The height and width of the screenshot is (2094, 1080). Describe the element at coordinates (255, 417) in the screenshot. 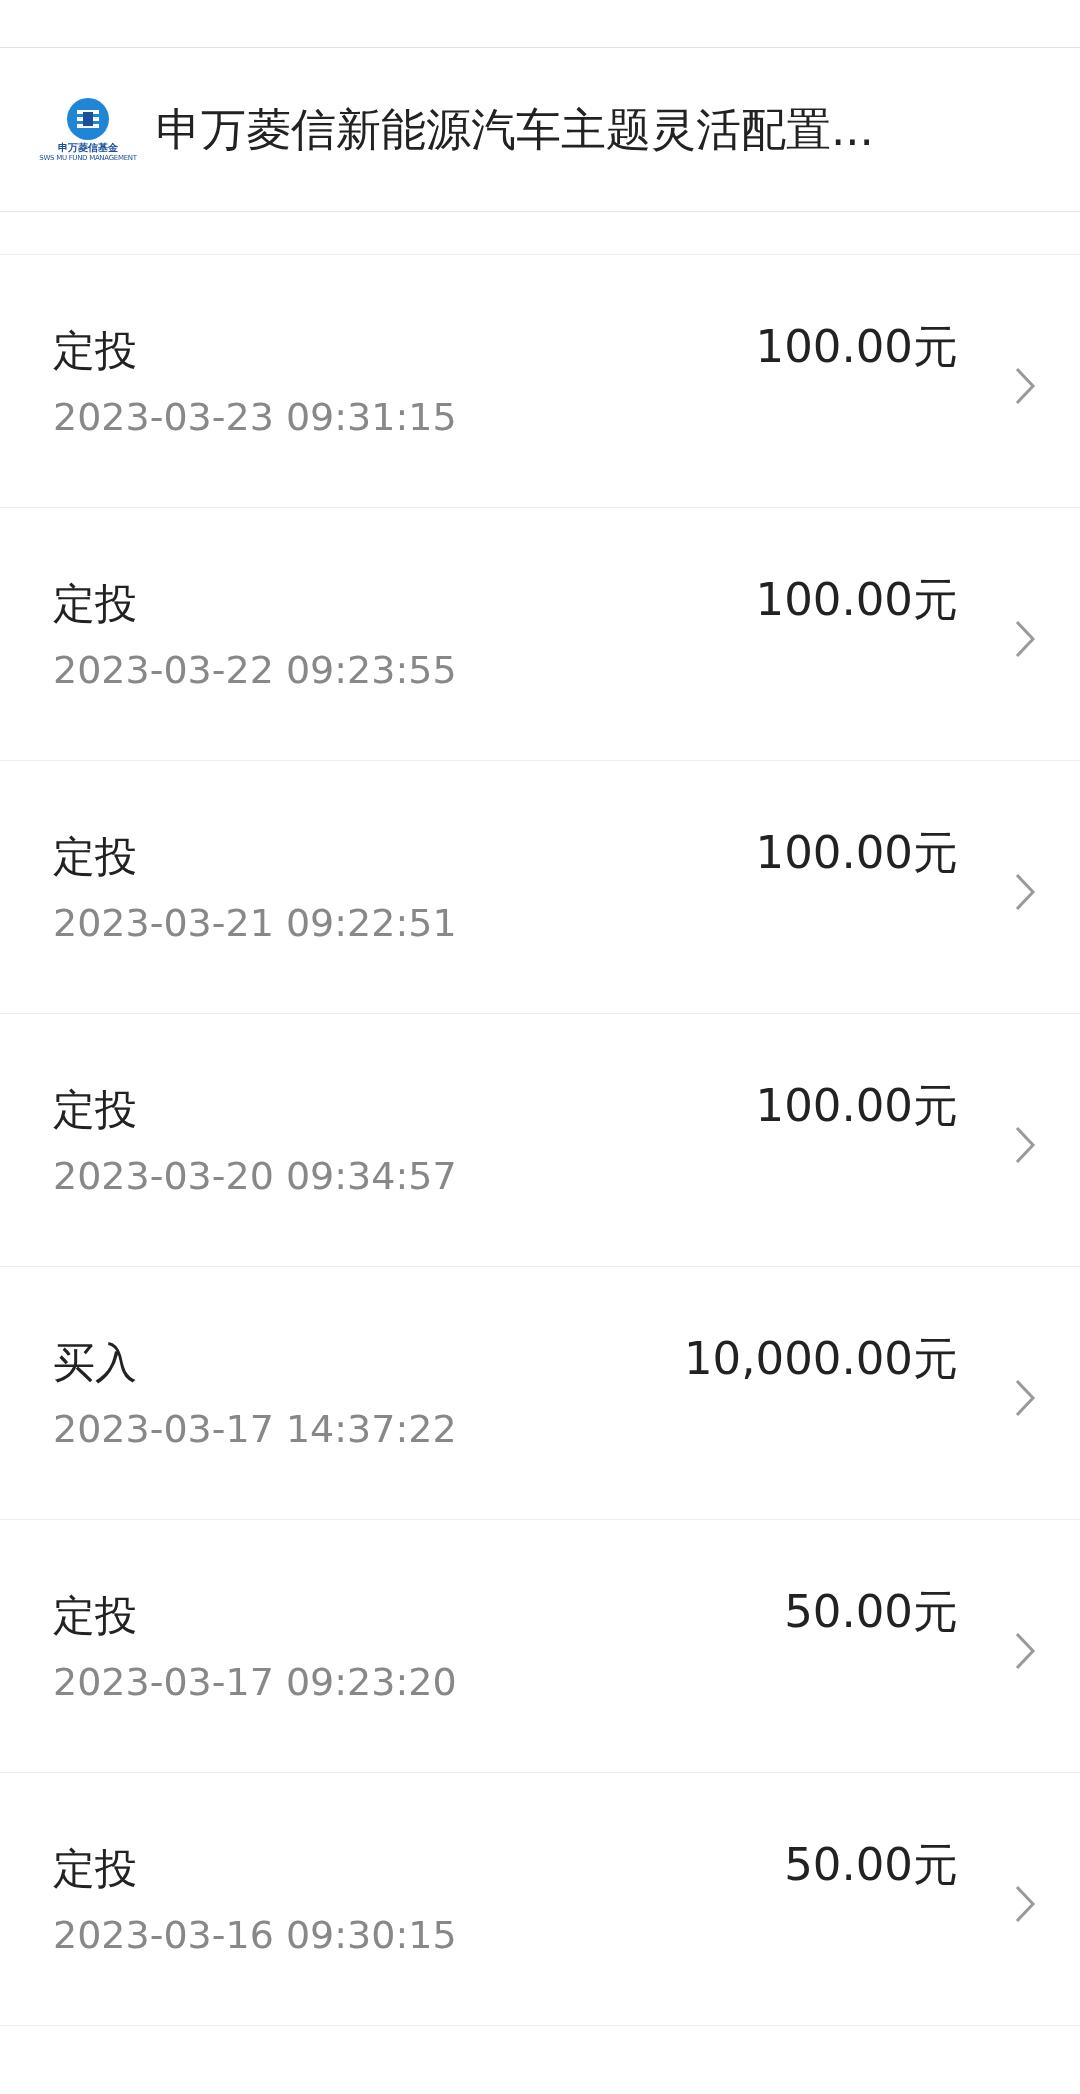

I see `transaction-time: 2023-03-23 09:31:15` at that location.